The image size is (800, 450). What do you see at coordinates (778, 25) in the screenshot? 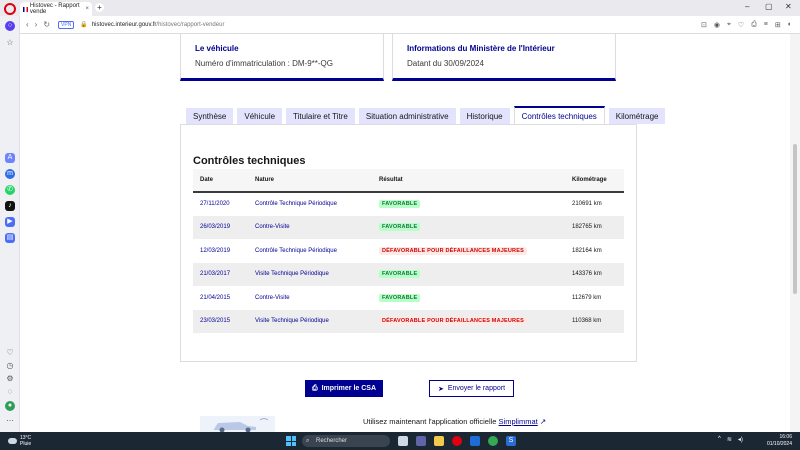
I see `extensions-icon: ⊞` at bounding box center [778, 25].